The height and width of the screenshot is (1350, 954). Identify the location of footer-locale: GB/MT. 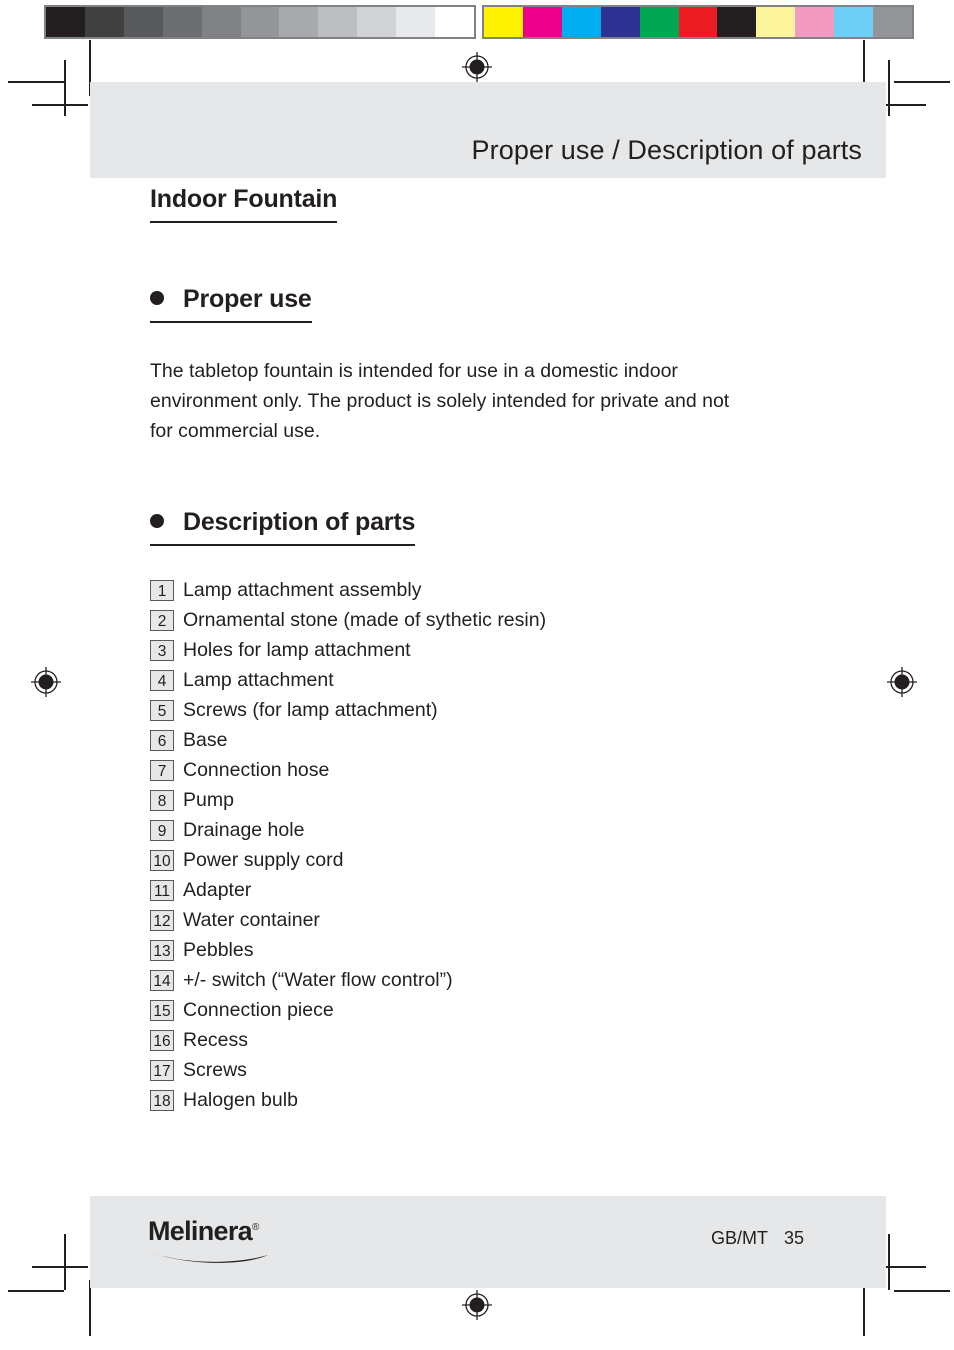
(739, 1238).